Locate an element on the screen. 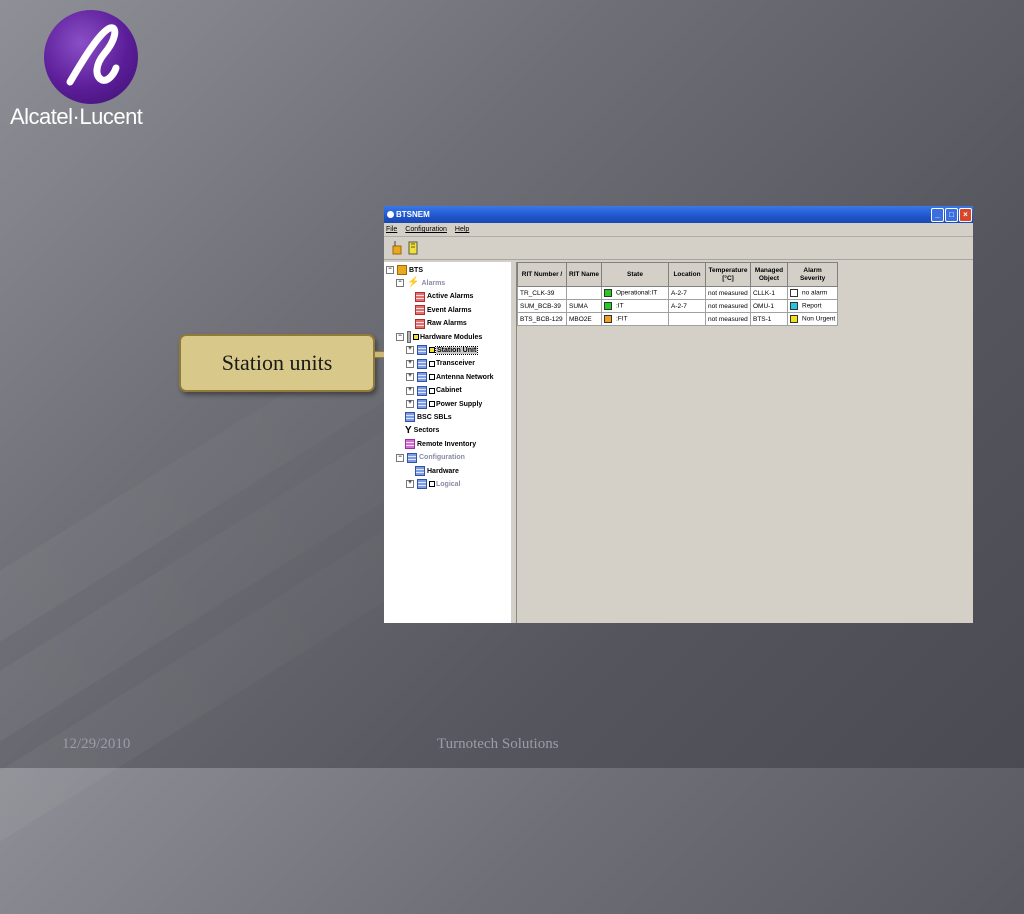 The image size is (1024, 914). cell-text: SUM_BCB-39 is located at coordinates (540, 306).